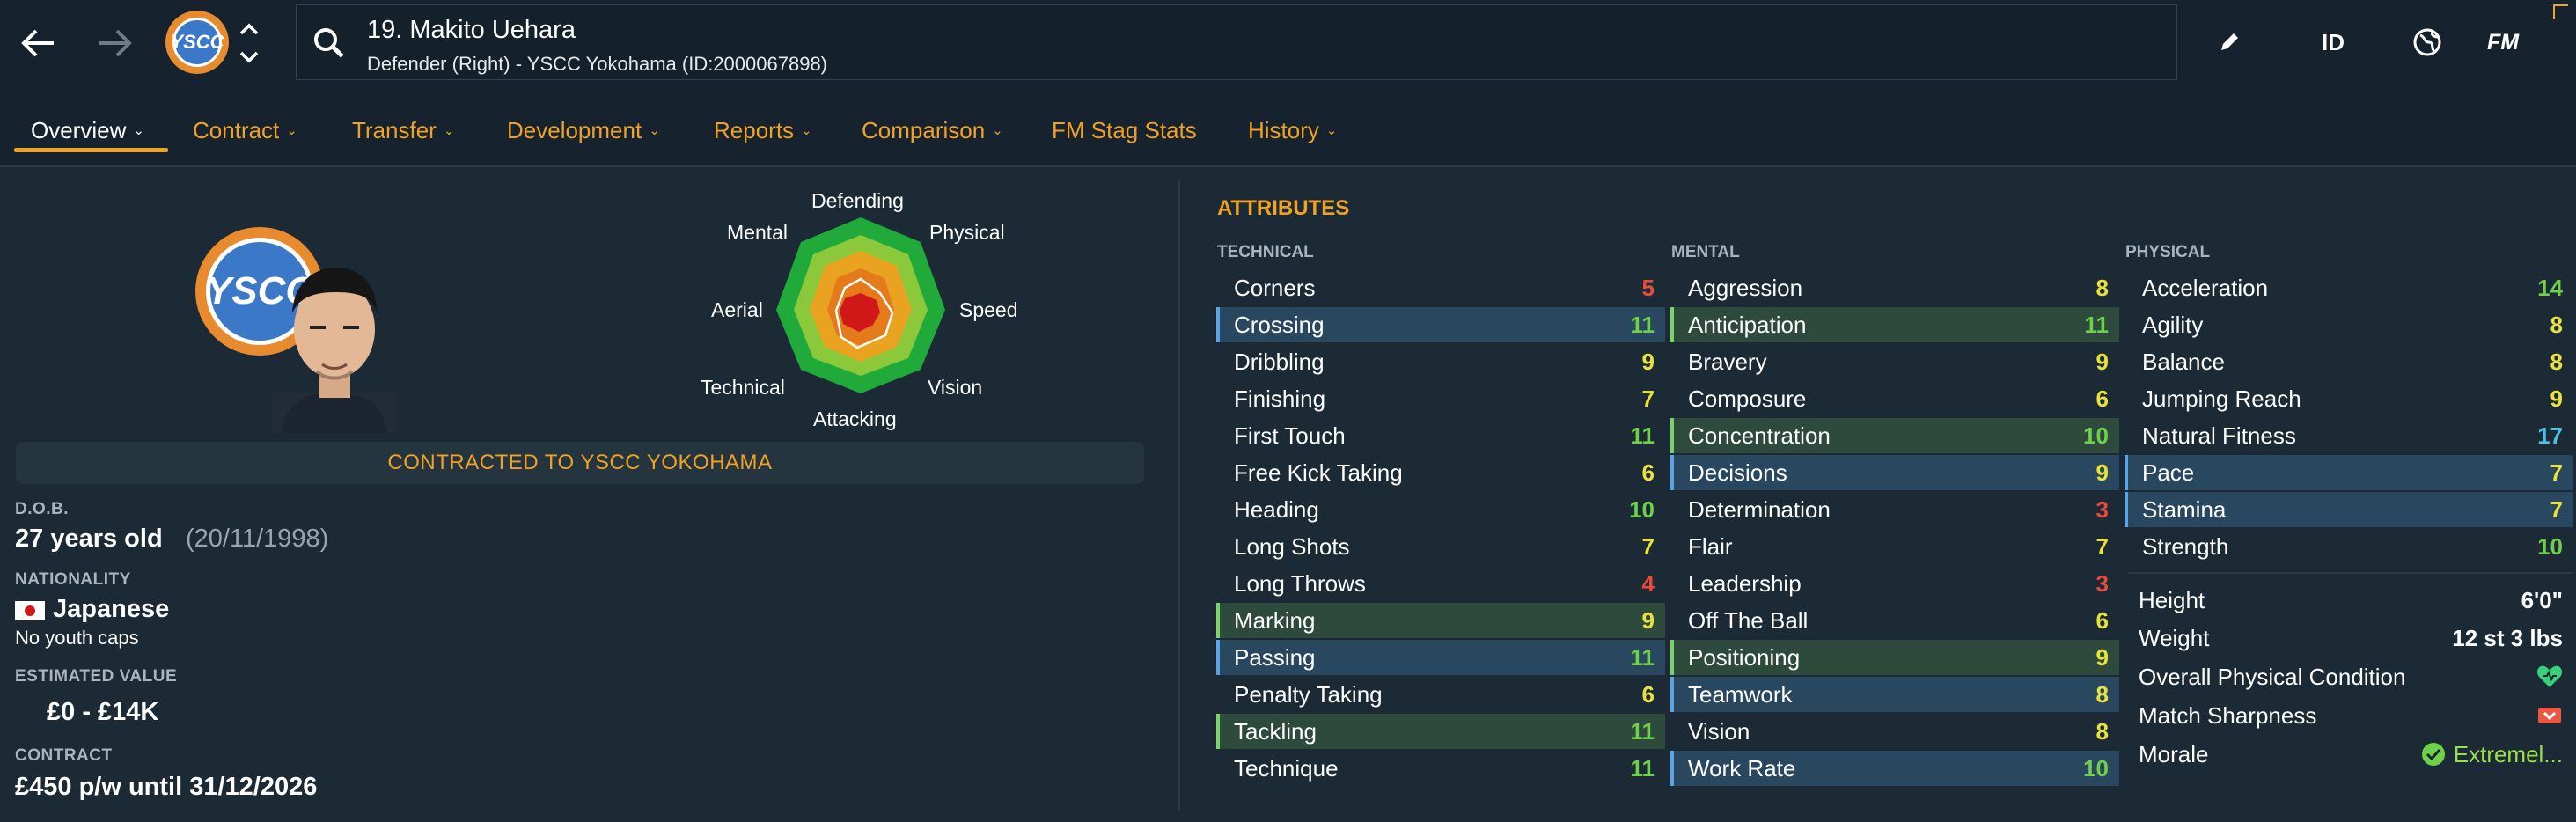  I want to click on forward-button, so click(115, 43).